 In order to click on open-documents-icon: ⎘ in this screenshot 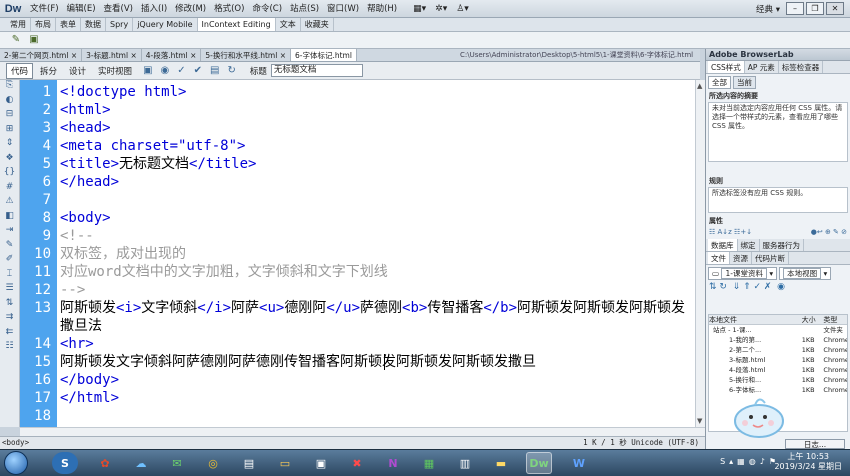, I will do `click(9, 86)`.